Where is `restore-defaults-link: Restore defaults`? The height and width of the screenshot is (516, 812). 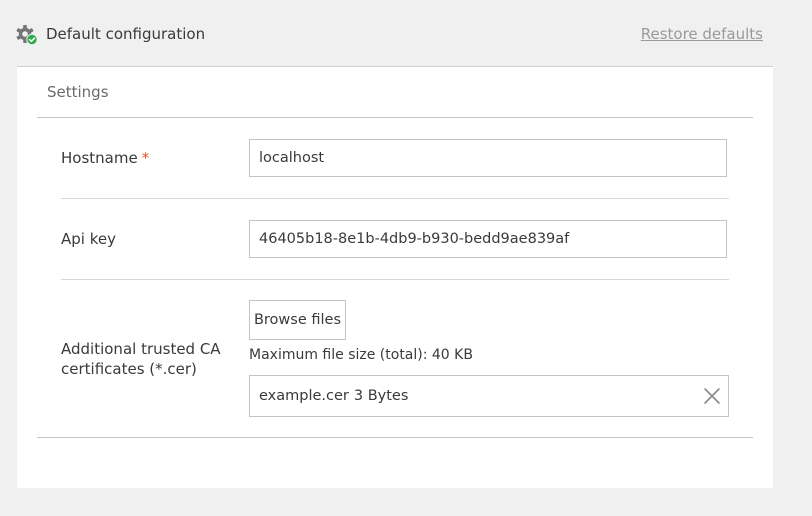 restore-defaults-link: Restore defaults is located at coordinates (702, 34).